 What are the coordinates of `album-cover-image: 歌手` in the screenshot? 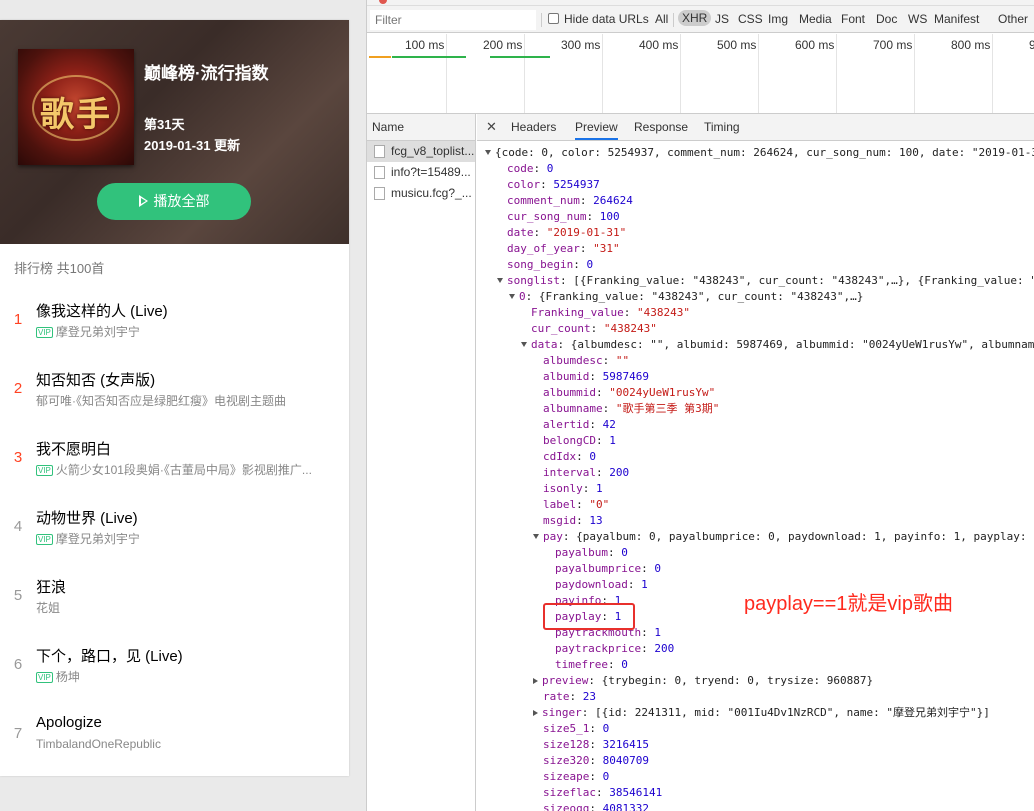 It's located at (76, 107).